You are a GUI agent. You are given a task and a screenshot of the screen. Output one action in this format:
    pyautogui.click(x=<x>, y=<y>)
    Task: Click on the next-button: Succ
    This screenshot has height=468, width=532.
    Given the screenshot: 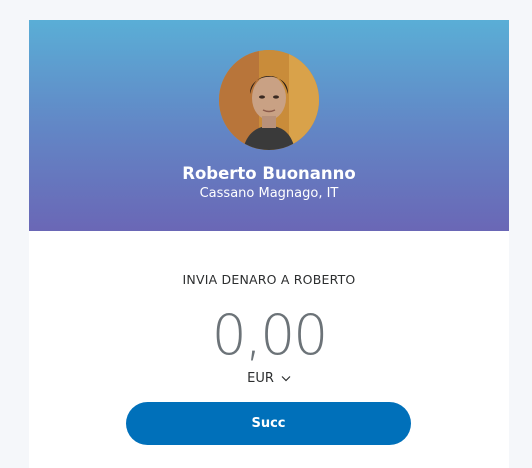 What is the action you would take?
    pyautogui.click(x=268, y=423)
    